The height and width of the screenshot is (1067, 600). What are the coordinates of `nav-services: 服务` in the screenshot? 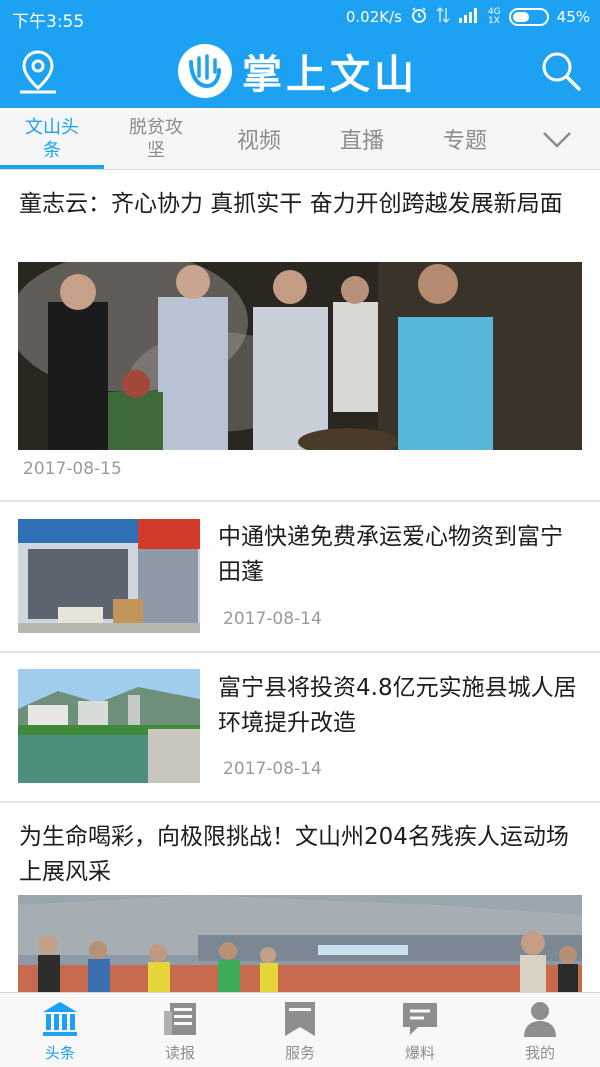 It's located at (300, 1030).